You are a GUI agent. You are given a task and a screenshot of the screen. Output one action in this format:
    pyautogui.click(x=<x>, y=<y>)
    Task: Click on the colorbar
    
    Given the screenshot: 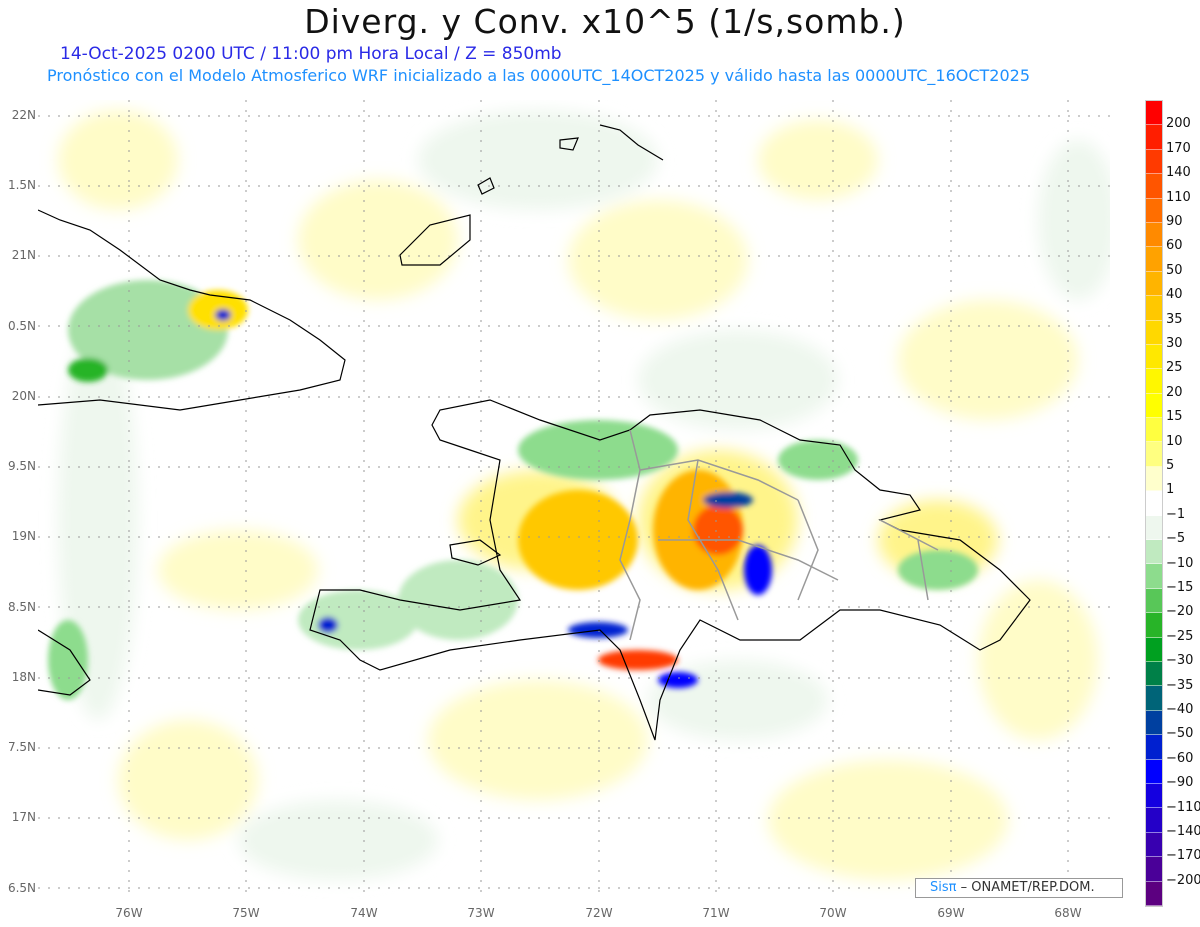 What is the action you would take?
    pyautogui.click(x=1154, y=503)
    